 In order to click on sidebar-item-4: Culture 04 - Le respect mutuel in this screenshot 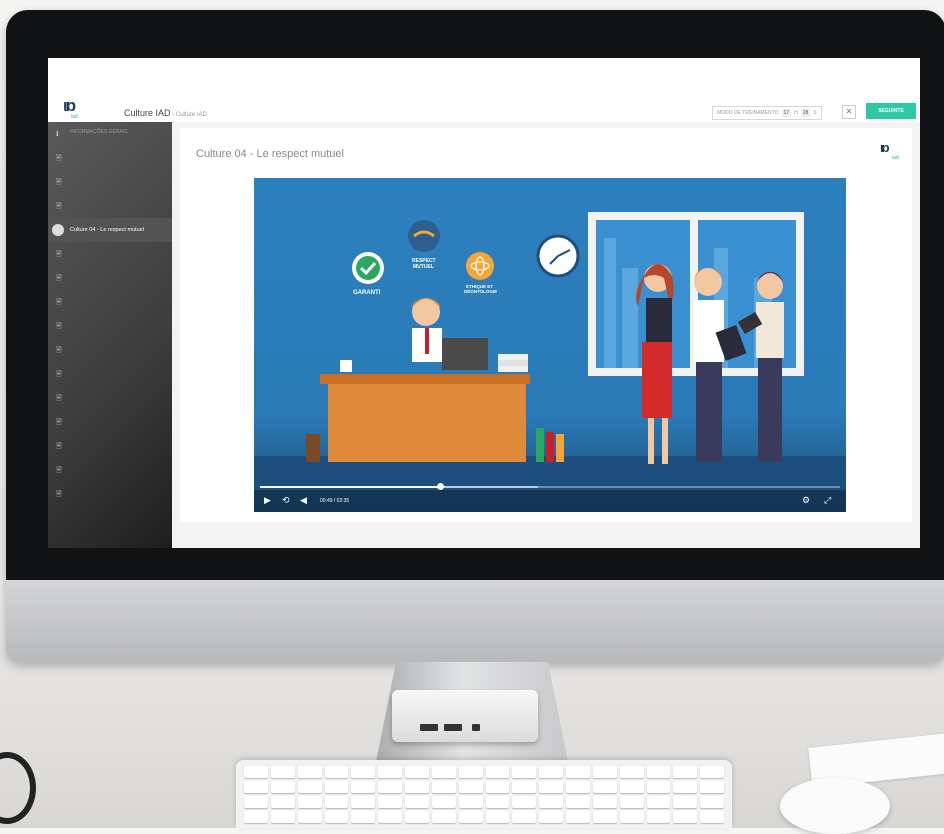, I will do `click(110, 230)`.